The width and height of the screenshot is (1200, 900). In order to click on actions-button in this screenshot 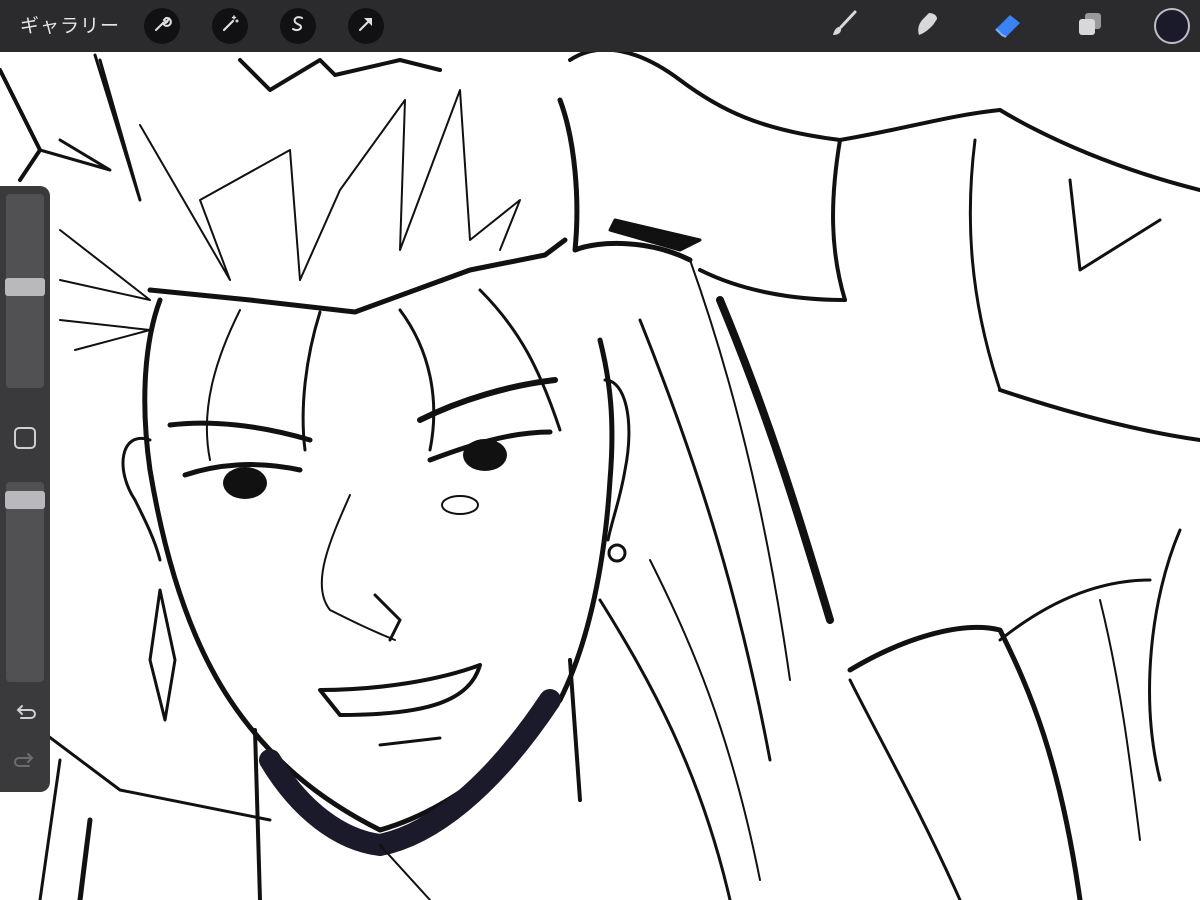, I will do `click(162, 26)`.